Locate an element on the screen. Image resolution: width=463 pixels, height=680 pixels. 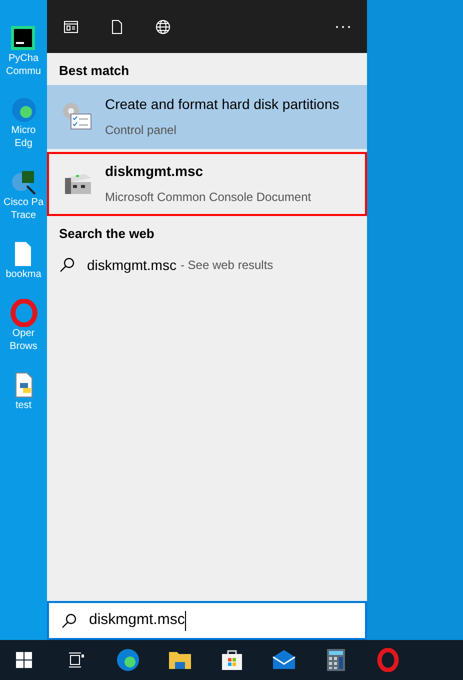
result-title: diskmgmt.msc is located at coordinates (154, 171).